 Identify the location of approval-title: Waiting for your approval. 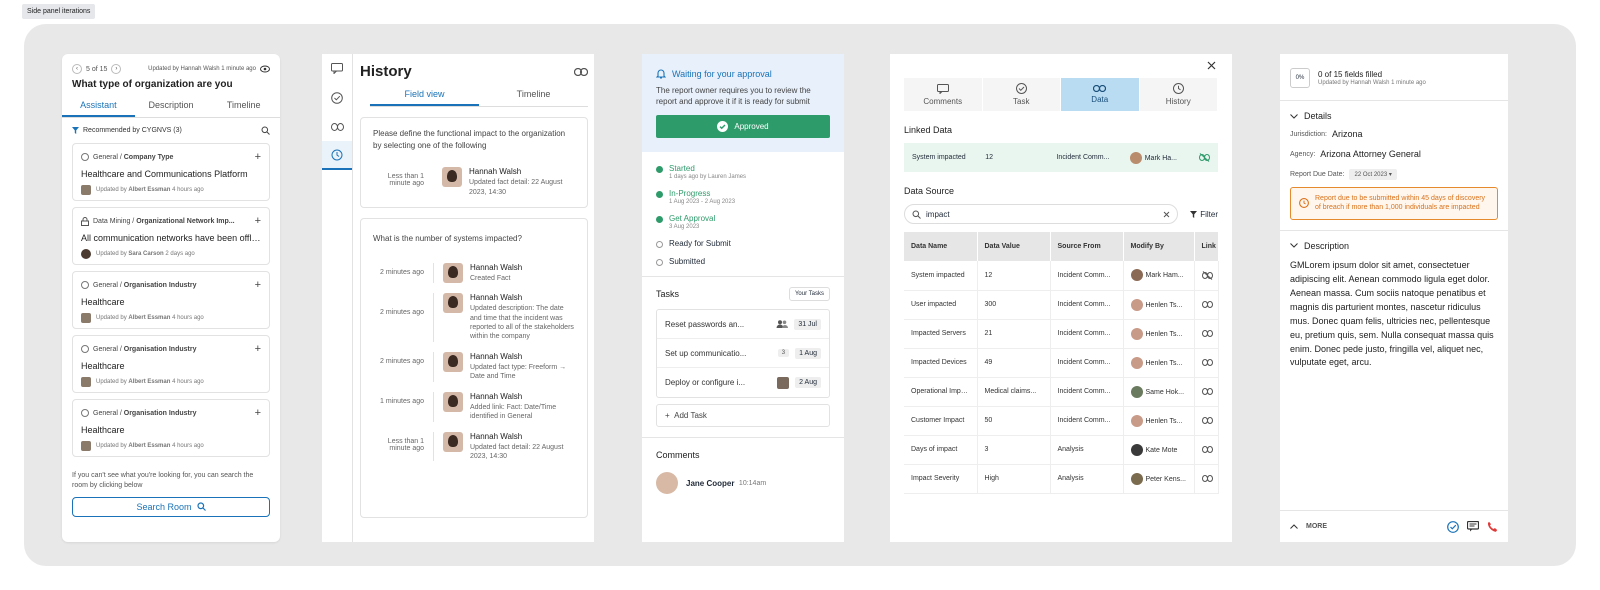
(722, 73).